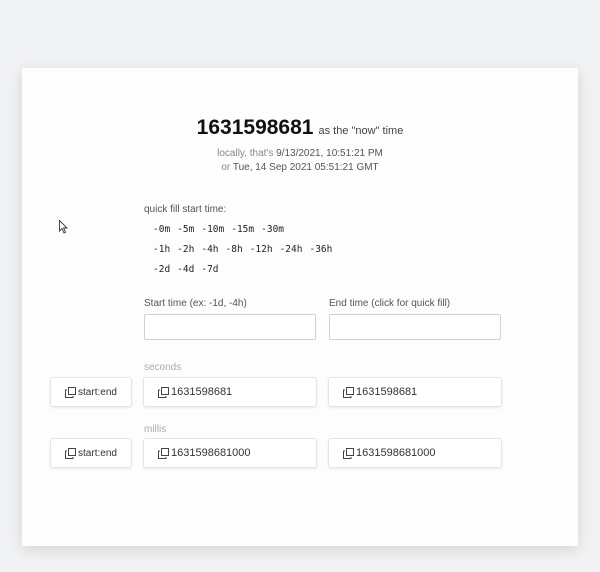  I want to click on quick-fill-option: -1h, so click(161, 249).